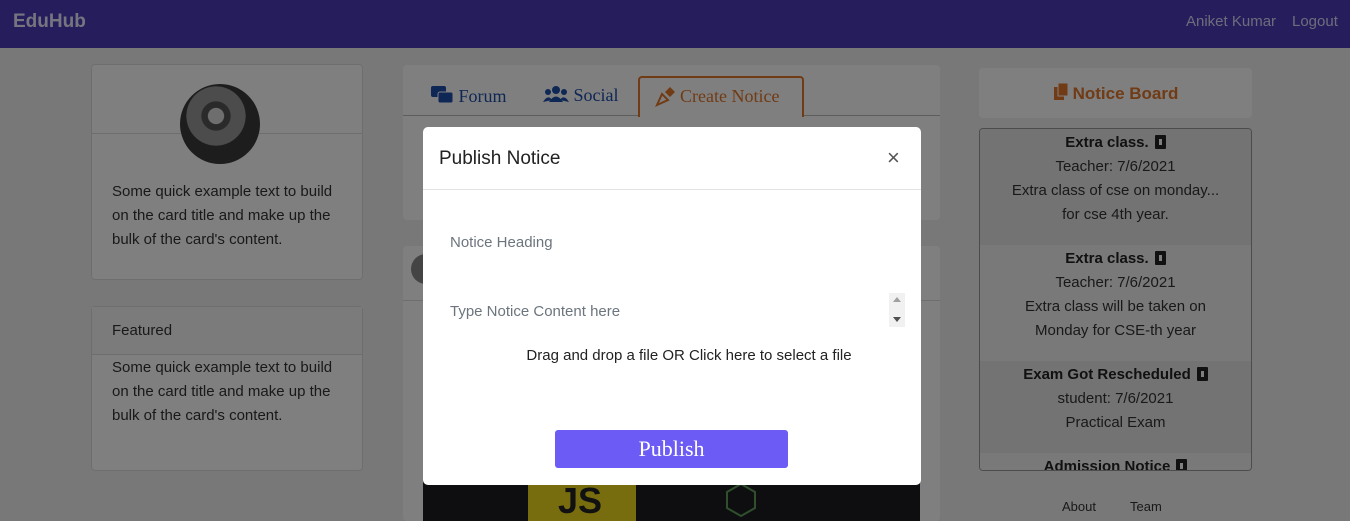 This screenshot has height=521, width=1350. Describe the element at coordinates (897, 299) in the screenshot. I see `scroll-up-arrow-icon` at that location.